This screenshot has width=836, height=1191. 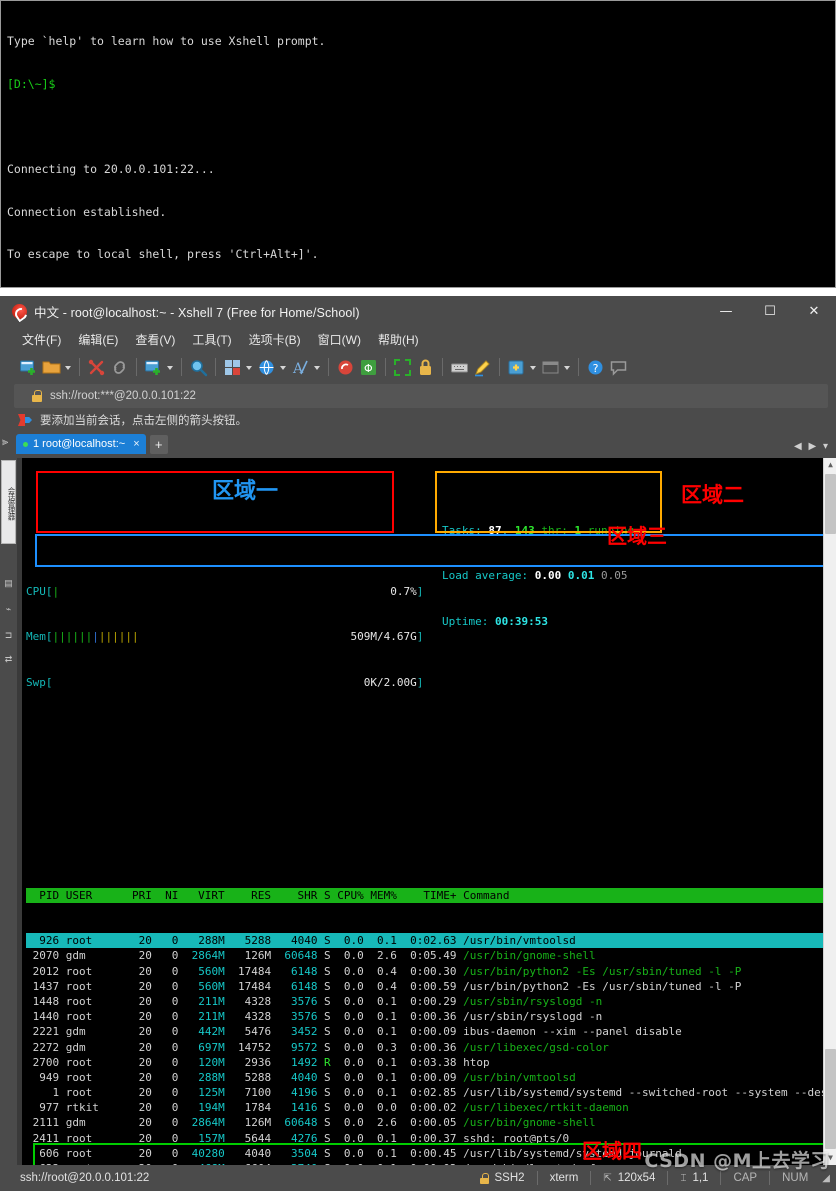 What do you see at coordinates (8, 442) in the screenshot?
I see `session-manager-arrow-icon: ⫸` at bounding box center [8, 442].